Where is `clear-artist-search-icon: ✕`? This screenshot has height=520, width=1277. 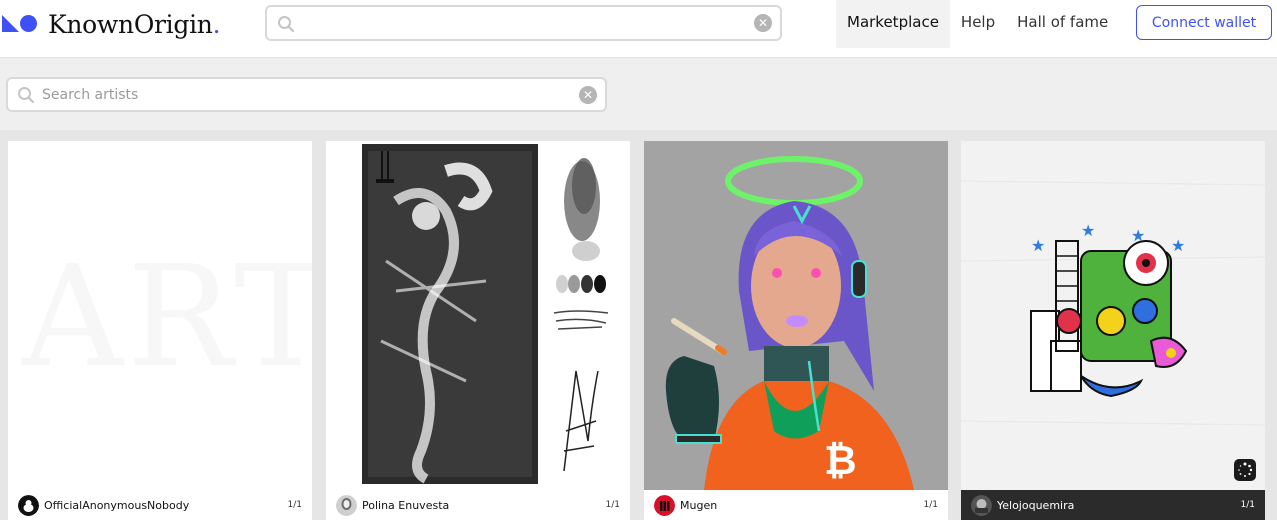 clear-artist-search-icon: ✕ is located at coordinates (588, 95).